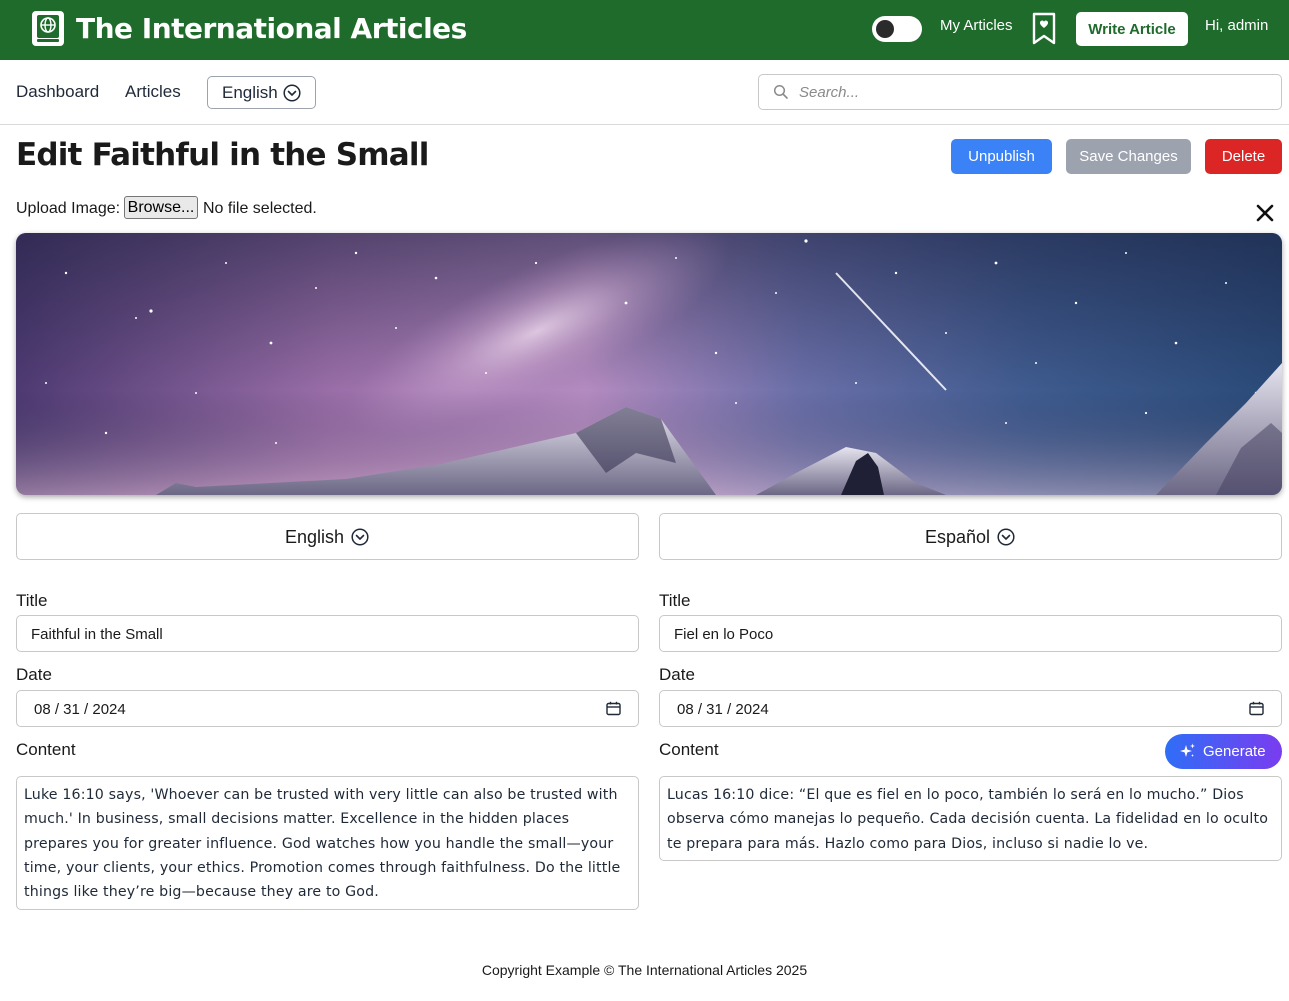  What do you see at coordinates (976, 25) in the screenshot?
I see `my-articles-link: My Articles` at bounding box center [976, 25].